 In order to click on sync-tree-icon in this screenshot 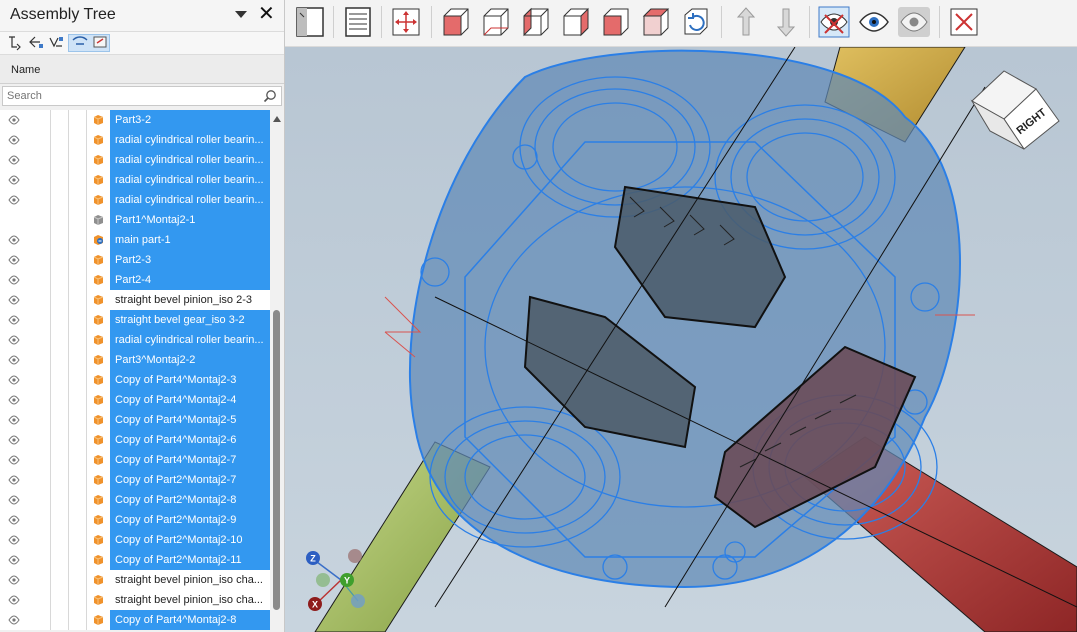, I will do `click(56, 42)`.